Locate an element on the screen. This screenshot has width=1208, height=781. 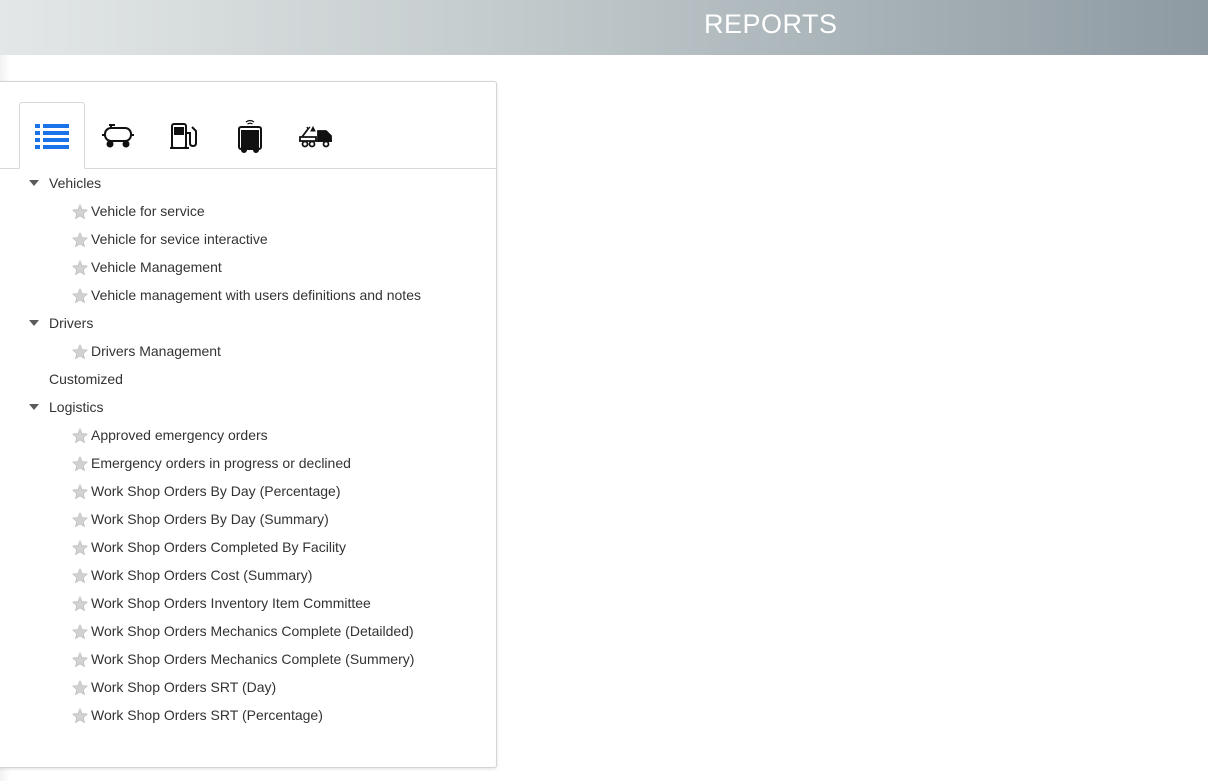
tree-item-label: Work Shop Orders SRT (Percentage) is located at coordinates (207, 715).